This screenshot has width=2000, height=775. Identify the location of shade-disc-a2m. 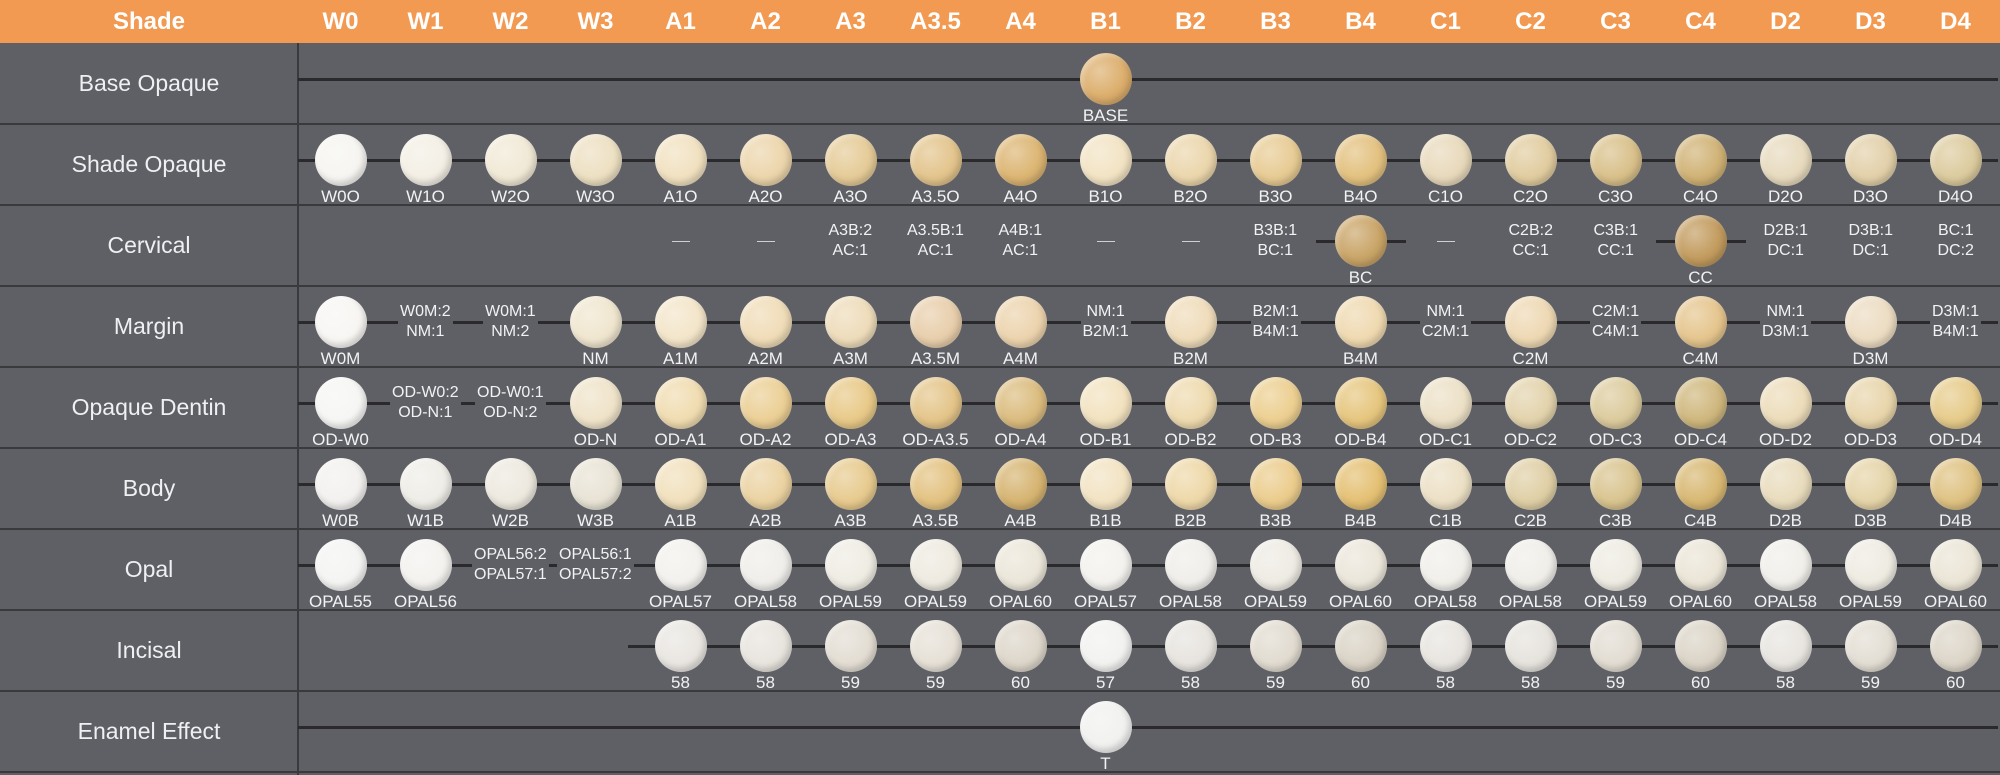
(765, 321).